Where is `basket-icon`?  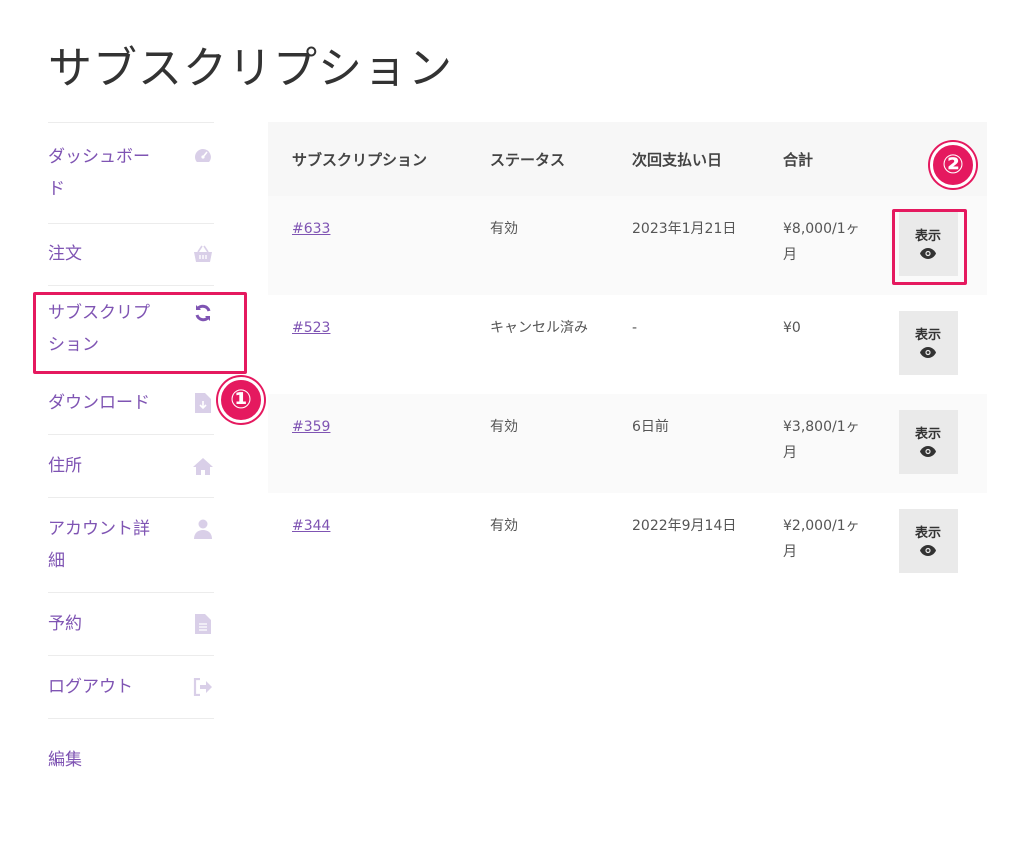 basket-icon is located at coordinates (203, 254).